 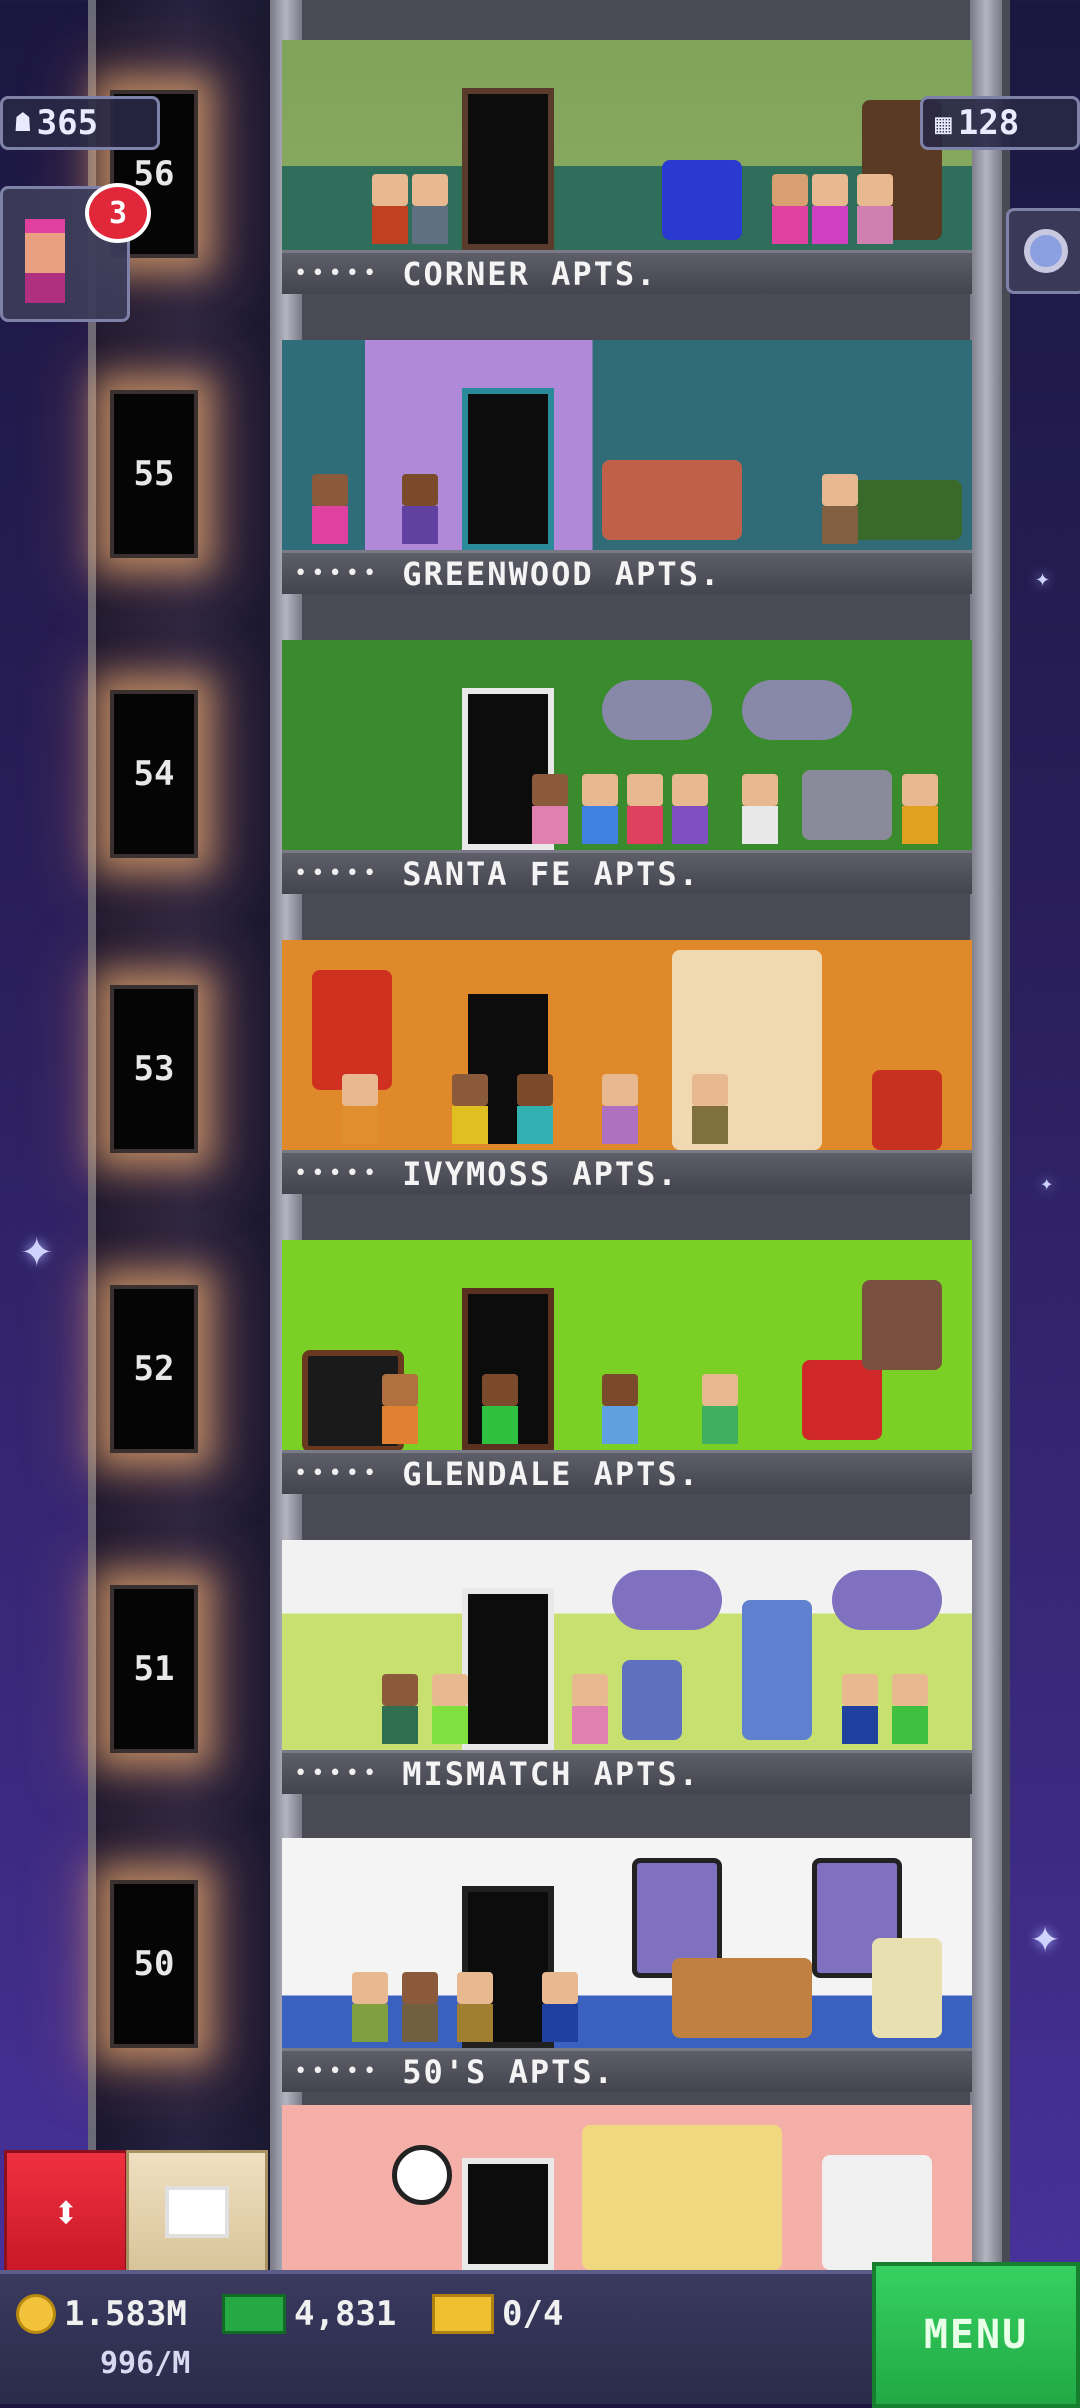 I want to click on floor-nameplate: ••••• 50'S APTS., so click(x=627, y=2070).